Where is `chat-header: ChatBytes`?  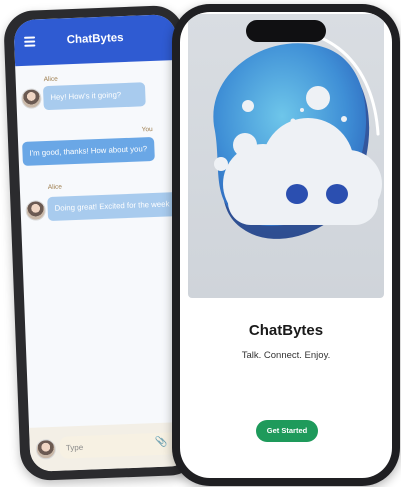
chat-header: ChatBytes is located at coordinates (95, 40).